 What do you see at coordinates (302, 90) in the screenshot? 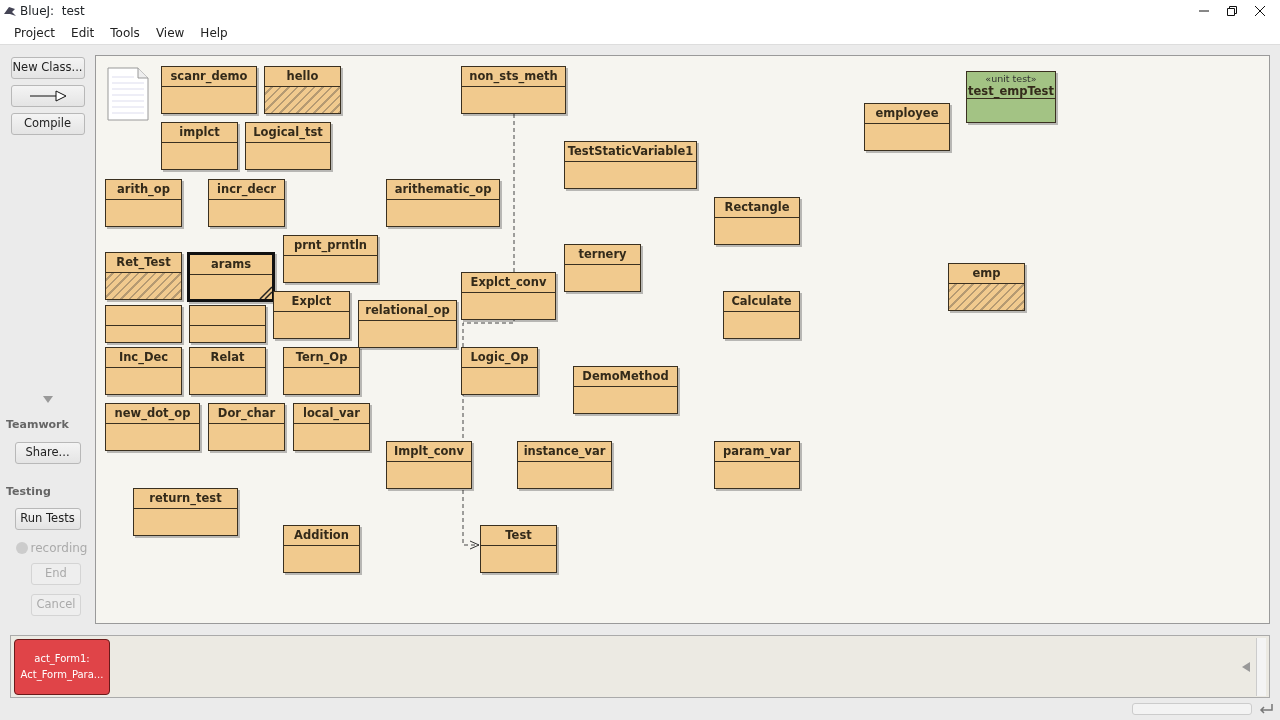
I see `class-box: hello` at bounding box center [302, 90].